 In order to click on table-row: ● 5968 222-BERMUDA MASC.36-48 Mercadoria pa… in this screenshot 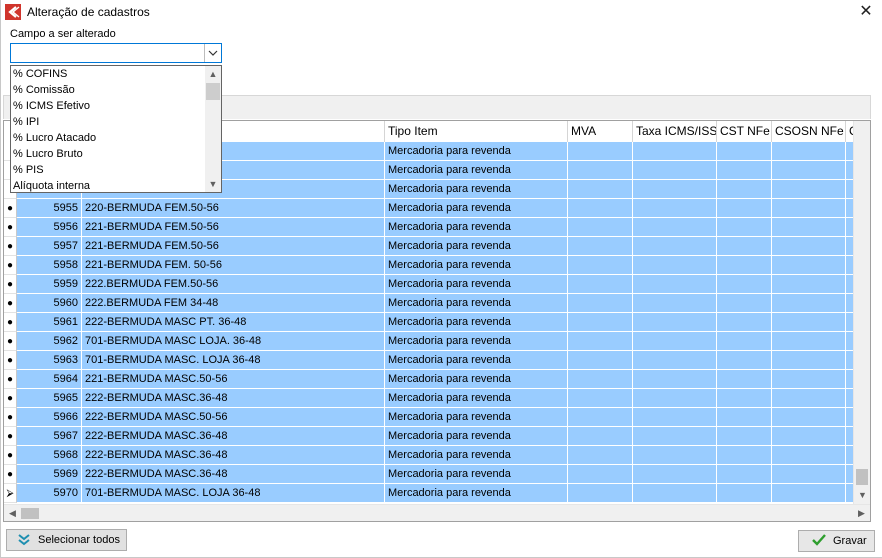, I will do `click(429, 455)`.